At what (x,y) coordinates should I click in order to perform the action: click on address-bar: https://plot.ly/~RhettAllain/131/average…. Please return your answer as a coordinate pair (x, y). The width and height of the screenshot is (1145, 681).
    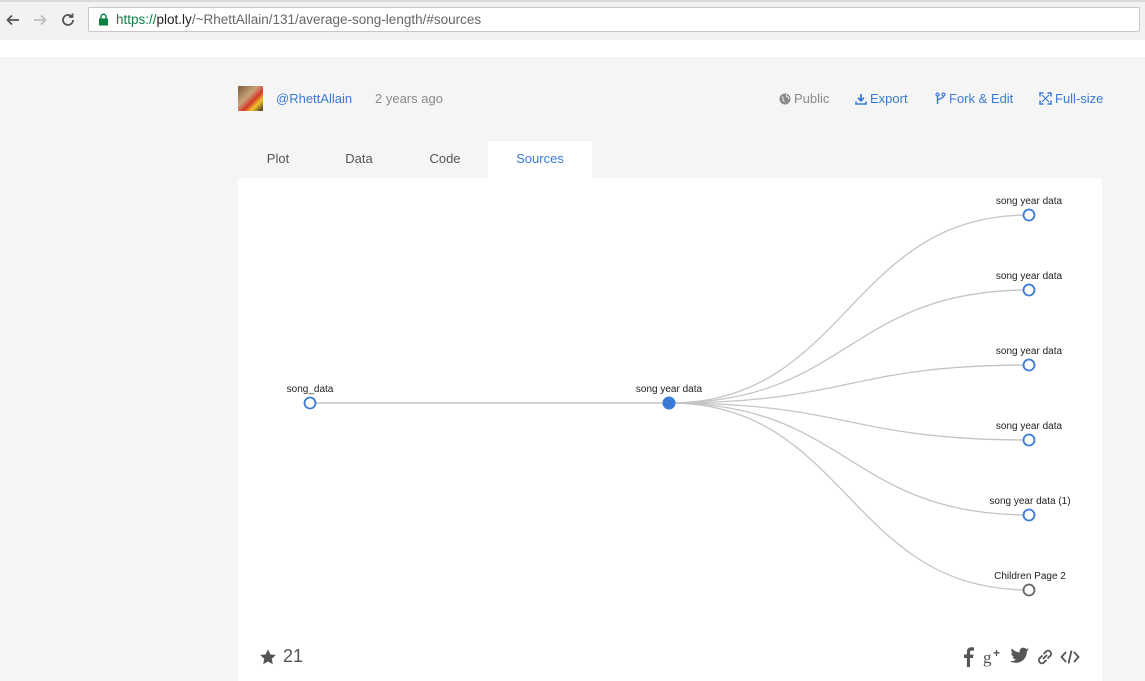
    Looking at the image, I should click on (614, 19).